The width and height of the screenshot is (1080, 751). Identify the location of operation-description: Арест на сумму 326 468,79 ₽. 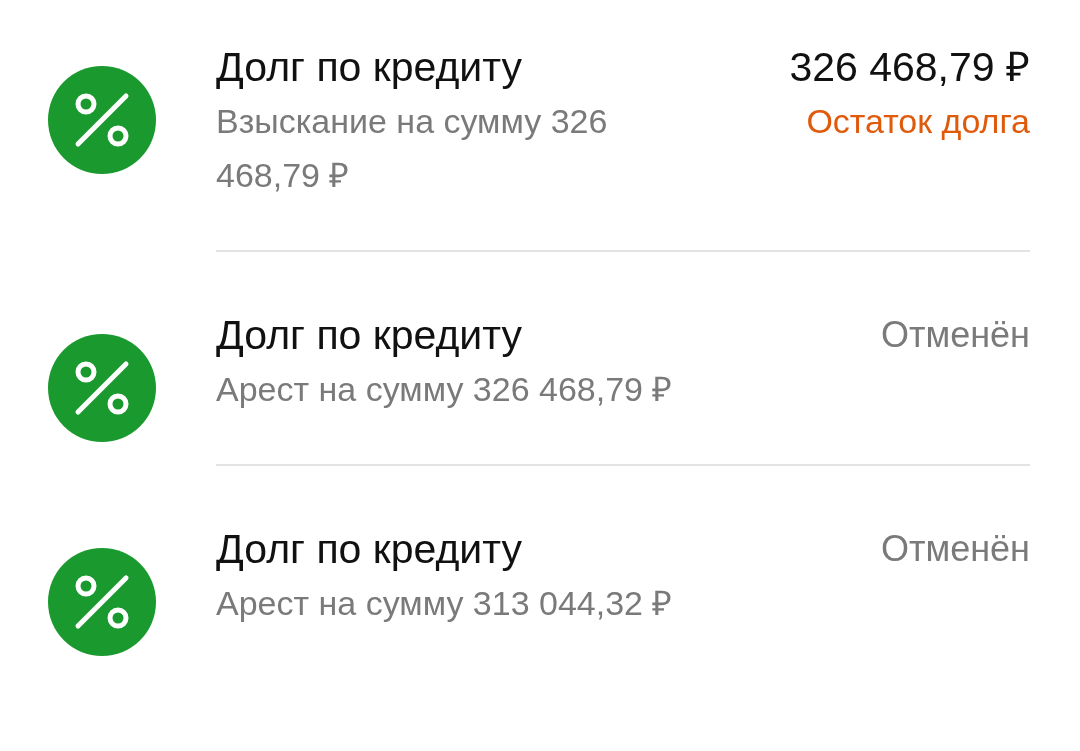
(445, 389).